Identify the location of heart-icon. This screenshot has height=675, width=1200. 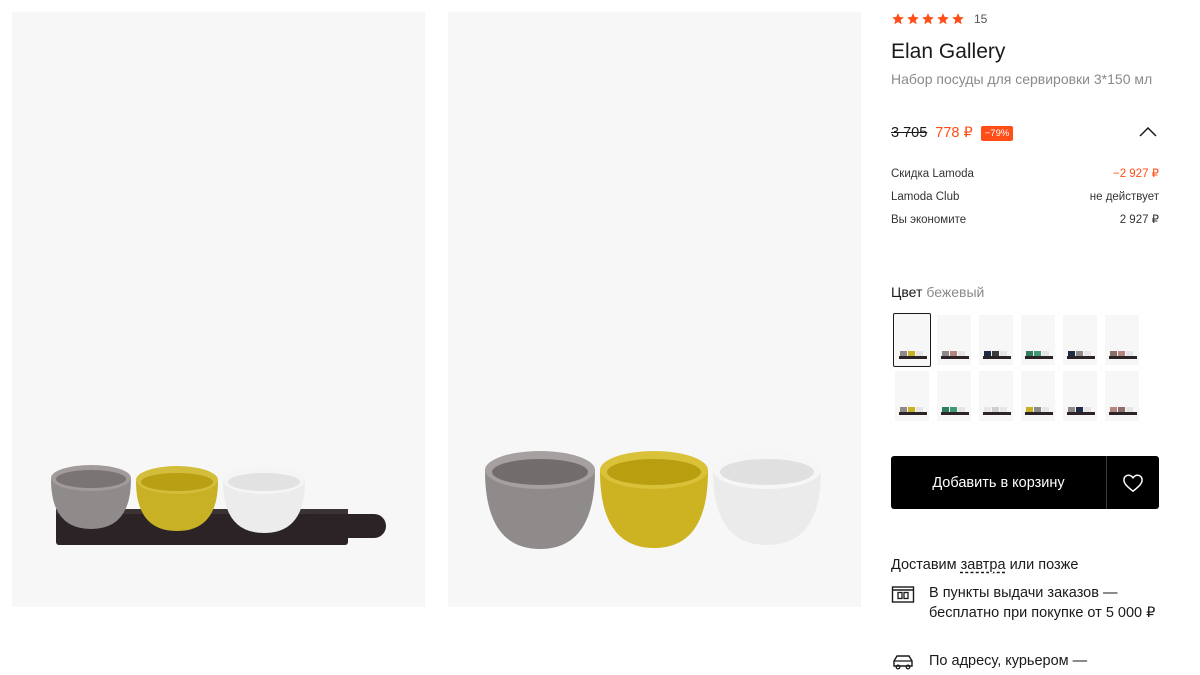
(1133, 483).